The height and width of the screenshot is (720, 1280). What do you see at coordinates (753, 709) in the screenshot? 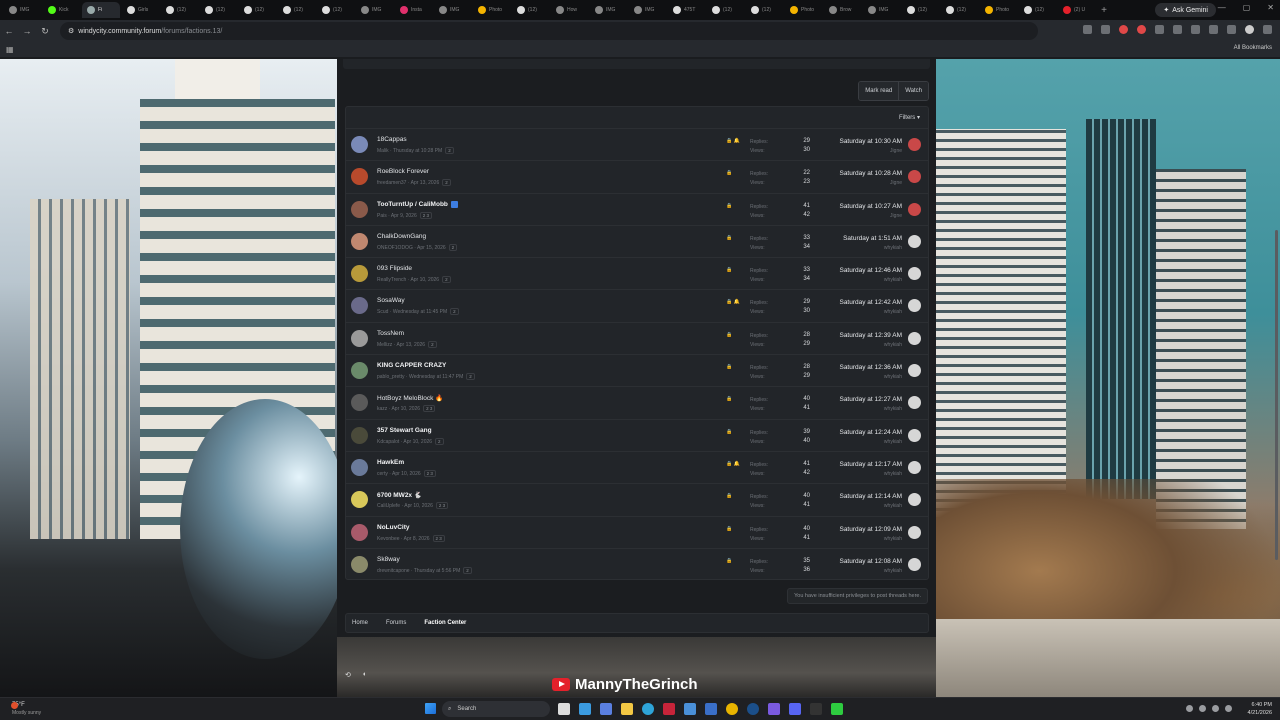
I see `steam-icon` at bounding box center [753, 709].